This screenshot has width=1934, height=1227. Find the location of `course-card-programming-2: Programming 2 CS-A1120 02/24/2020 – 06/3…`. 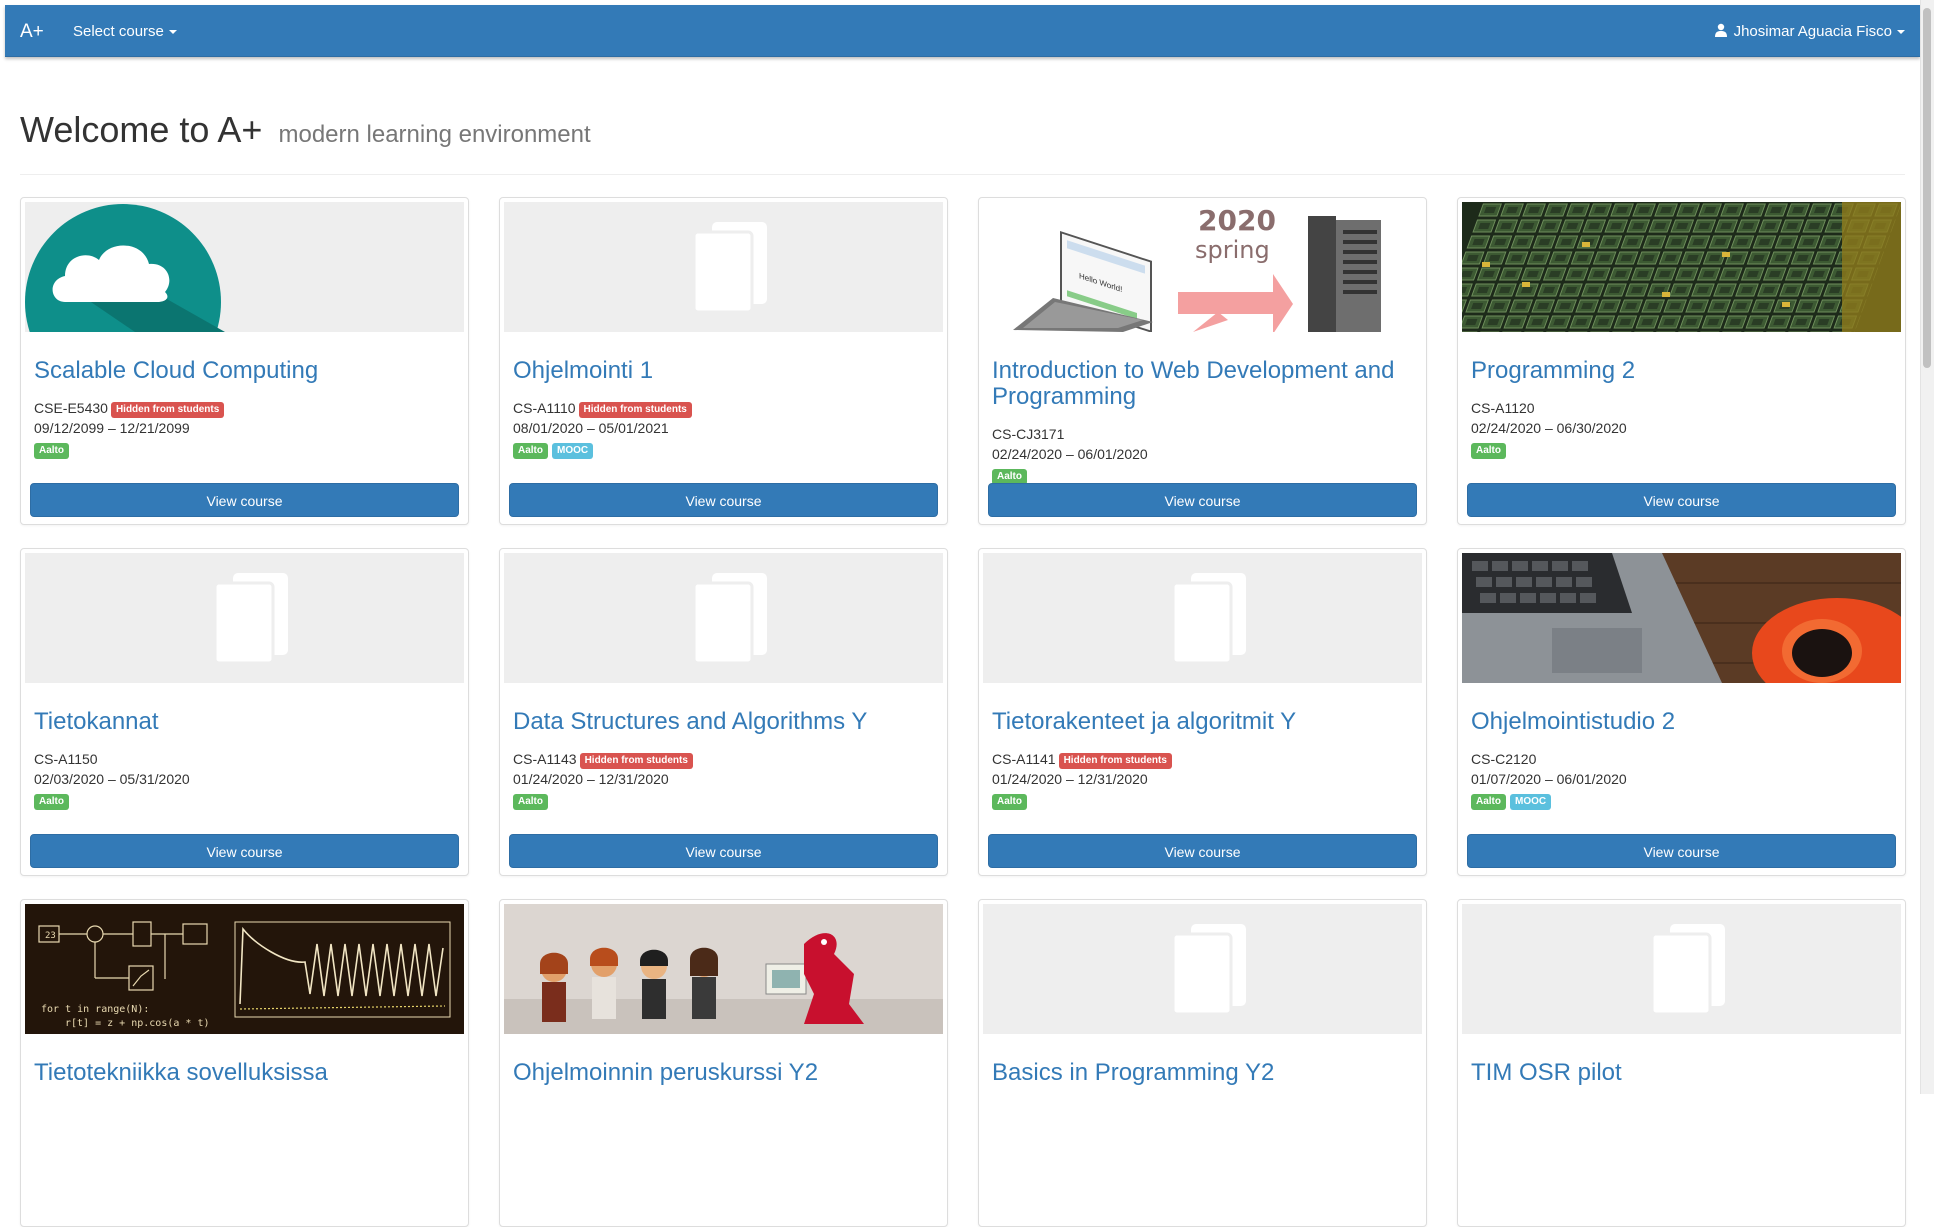

course-card-programming-2: Programming 2 CS-A1120 02/24/2020 – 06/3… is located at coordinates (1681, 361).